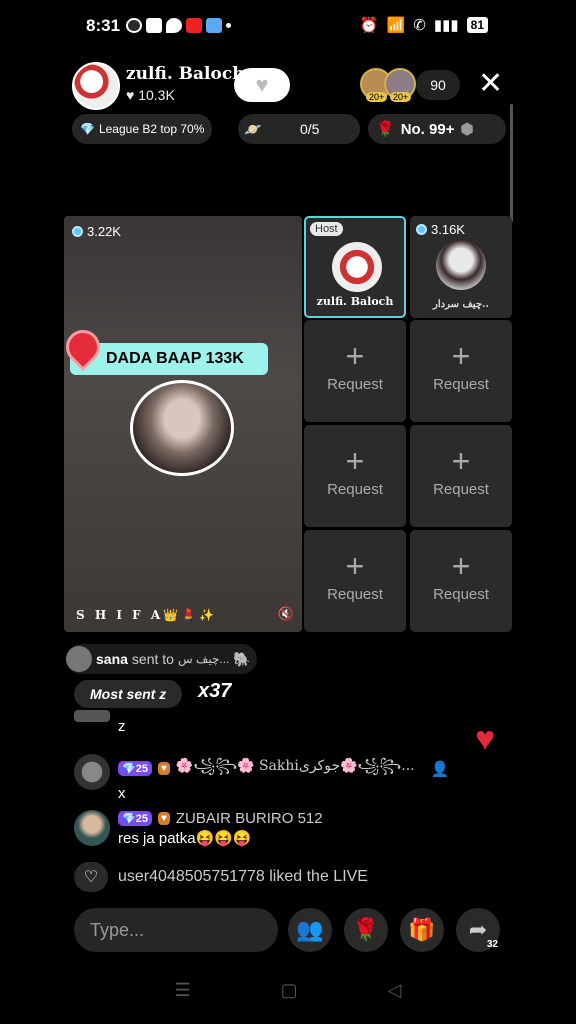 The width and height of the screenshot is (576, 1024). Describe the element at coordinates (395, 996) in the screenshot. I see `back-icon: ◁` at that location.